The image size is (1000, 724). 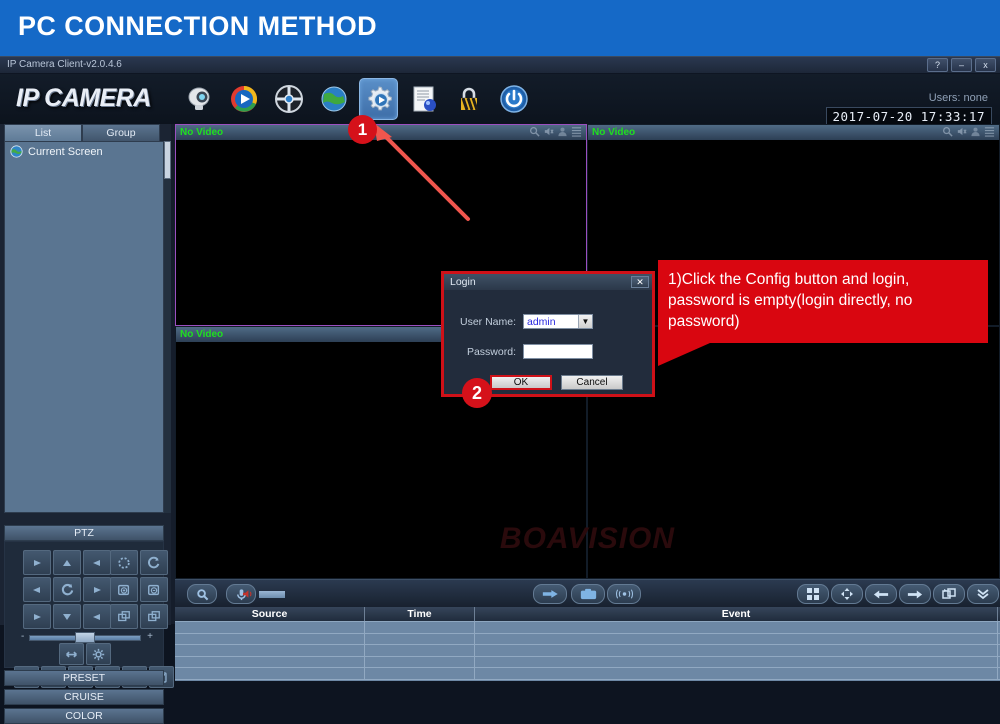 I want to click on tab-group: Group, so click(x=121, y=132).